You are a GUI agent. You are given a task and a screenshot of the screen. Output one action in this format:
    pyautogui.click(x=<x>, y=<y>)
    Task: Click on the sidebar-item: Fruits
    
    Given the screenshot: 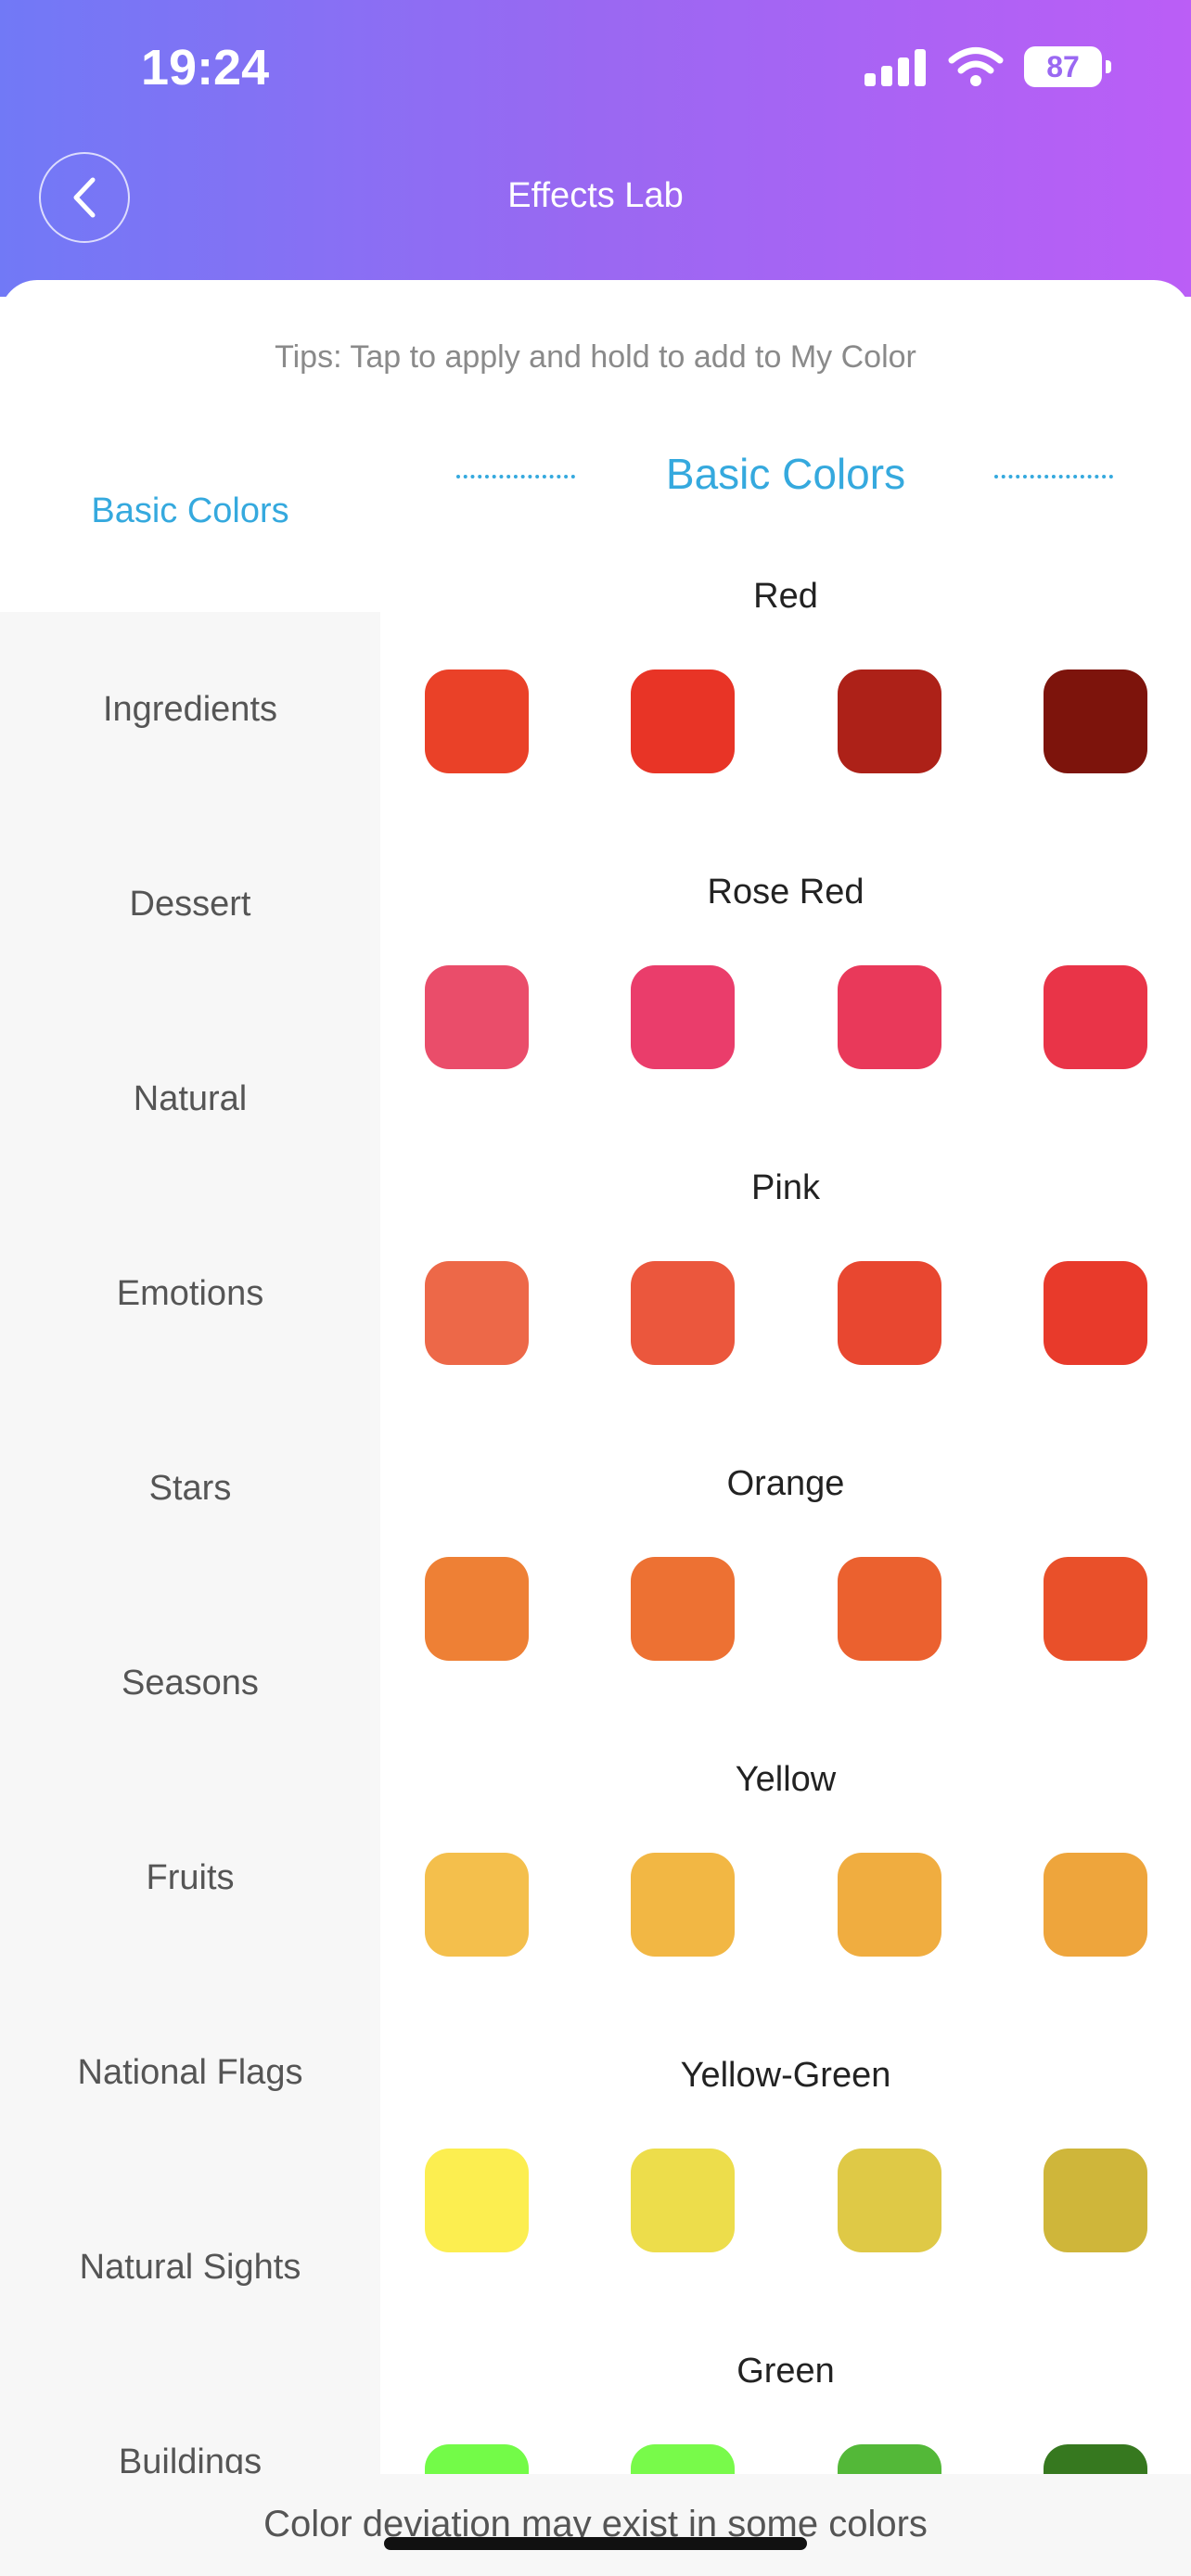 What is the action you would take?
    pyautogui.click(x=190, y=1878)
    